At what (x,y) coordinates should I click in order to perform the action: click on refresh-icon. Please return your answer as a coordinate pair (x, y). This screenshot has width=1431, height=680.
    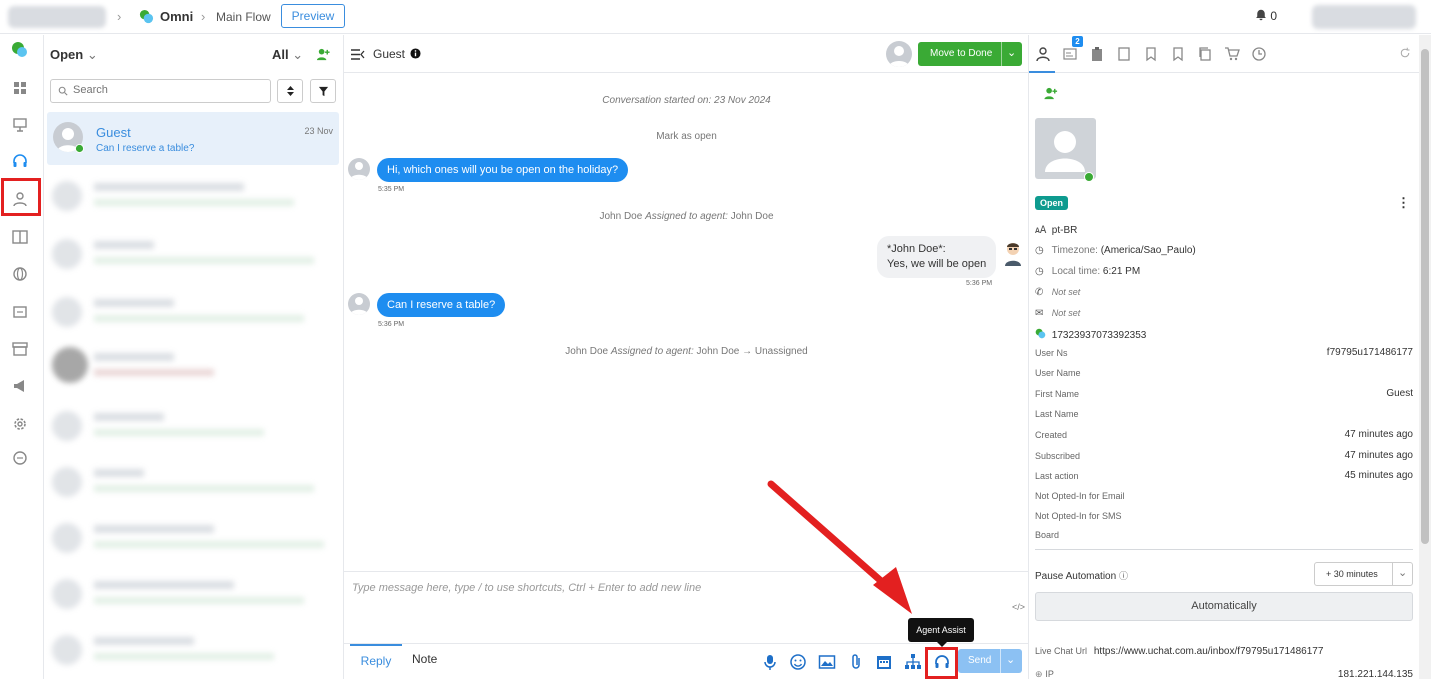
    Looking at the image, I should click on (1405, 53).